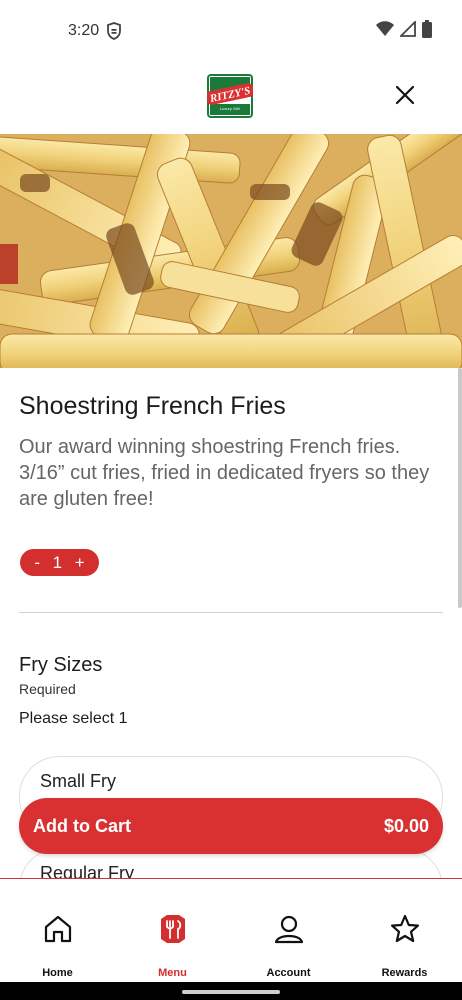  What do you see at coordinates (427, 29) in the screenshot?
I see `battery-icon` at bounding box center [427, 29].